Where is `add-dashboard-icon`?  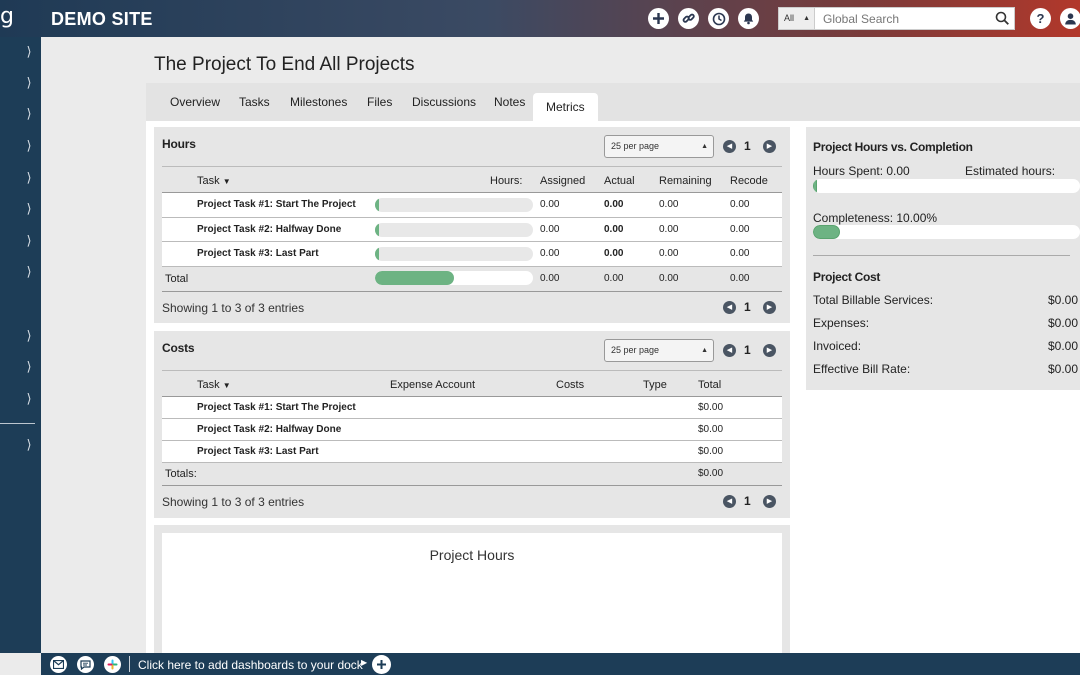 add-dashboard-icon is located at coordinates (381, 664).